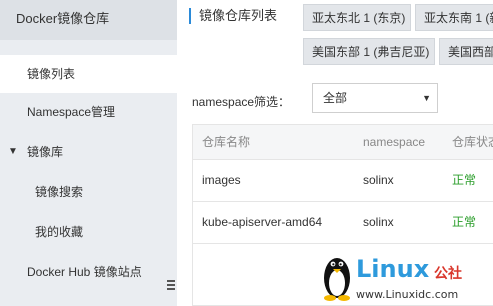  I want to click on column-header-name: 仓库名称, so click(226, 142).